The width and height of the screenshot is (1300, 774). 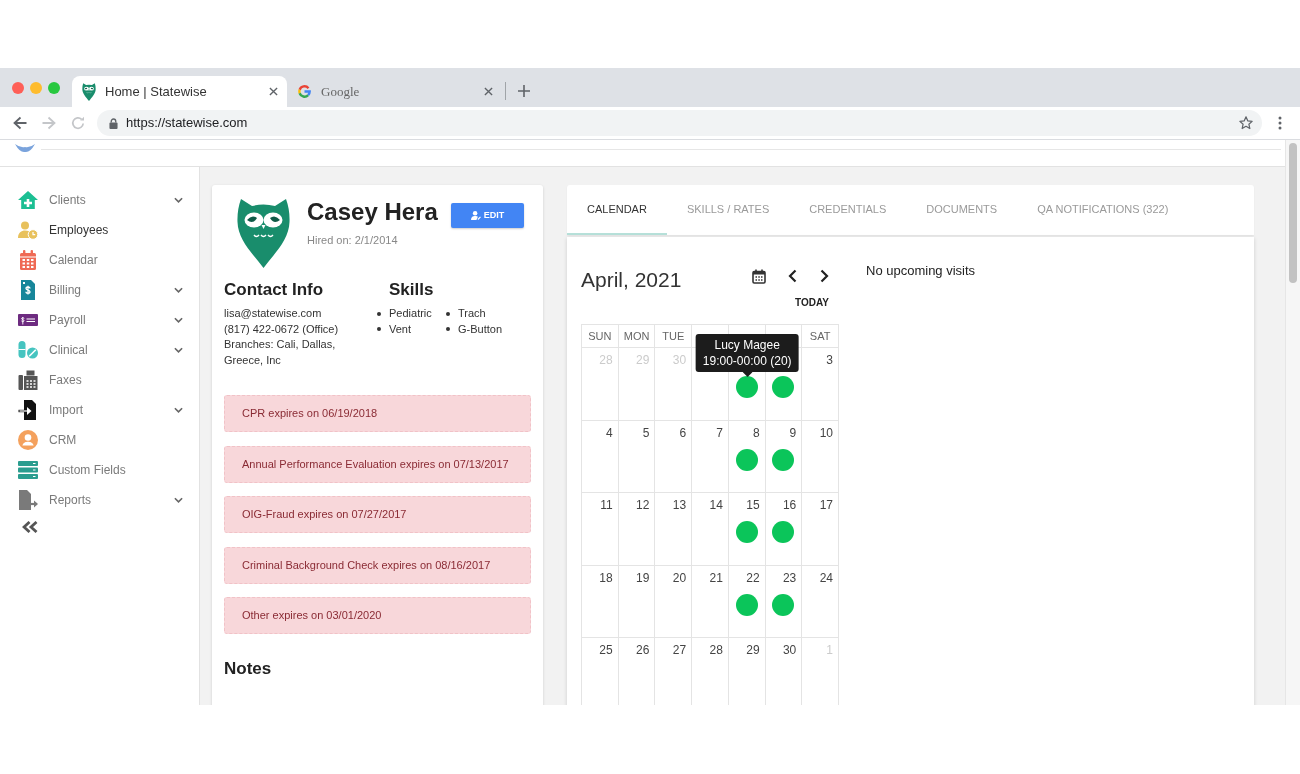 What do you see at coordinates (716, 505) in the screenshot?
I see `day-number: 14` at bounding box center [716, 505].